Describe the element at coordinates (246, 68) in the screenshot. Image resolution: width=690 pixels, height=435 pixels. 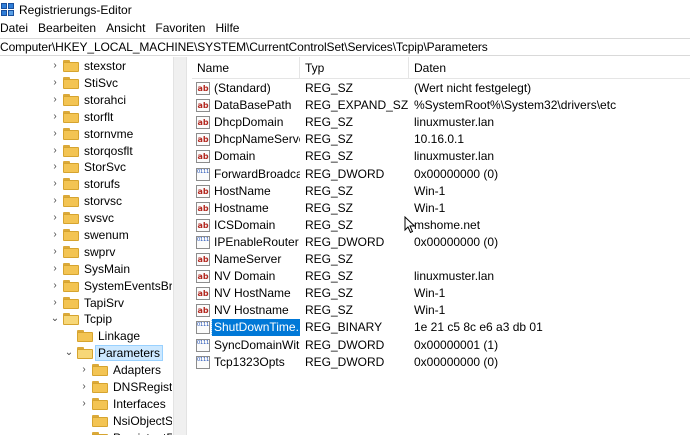
I see `column-header-name: Name` at that location.